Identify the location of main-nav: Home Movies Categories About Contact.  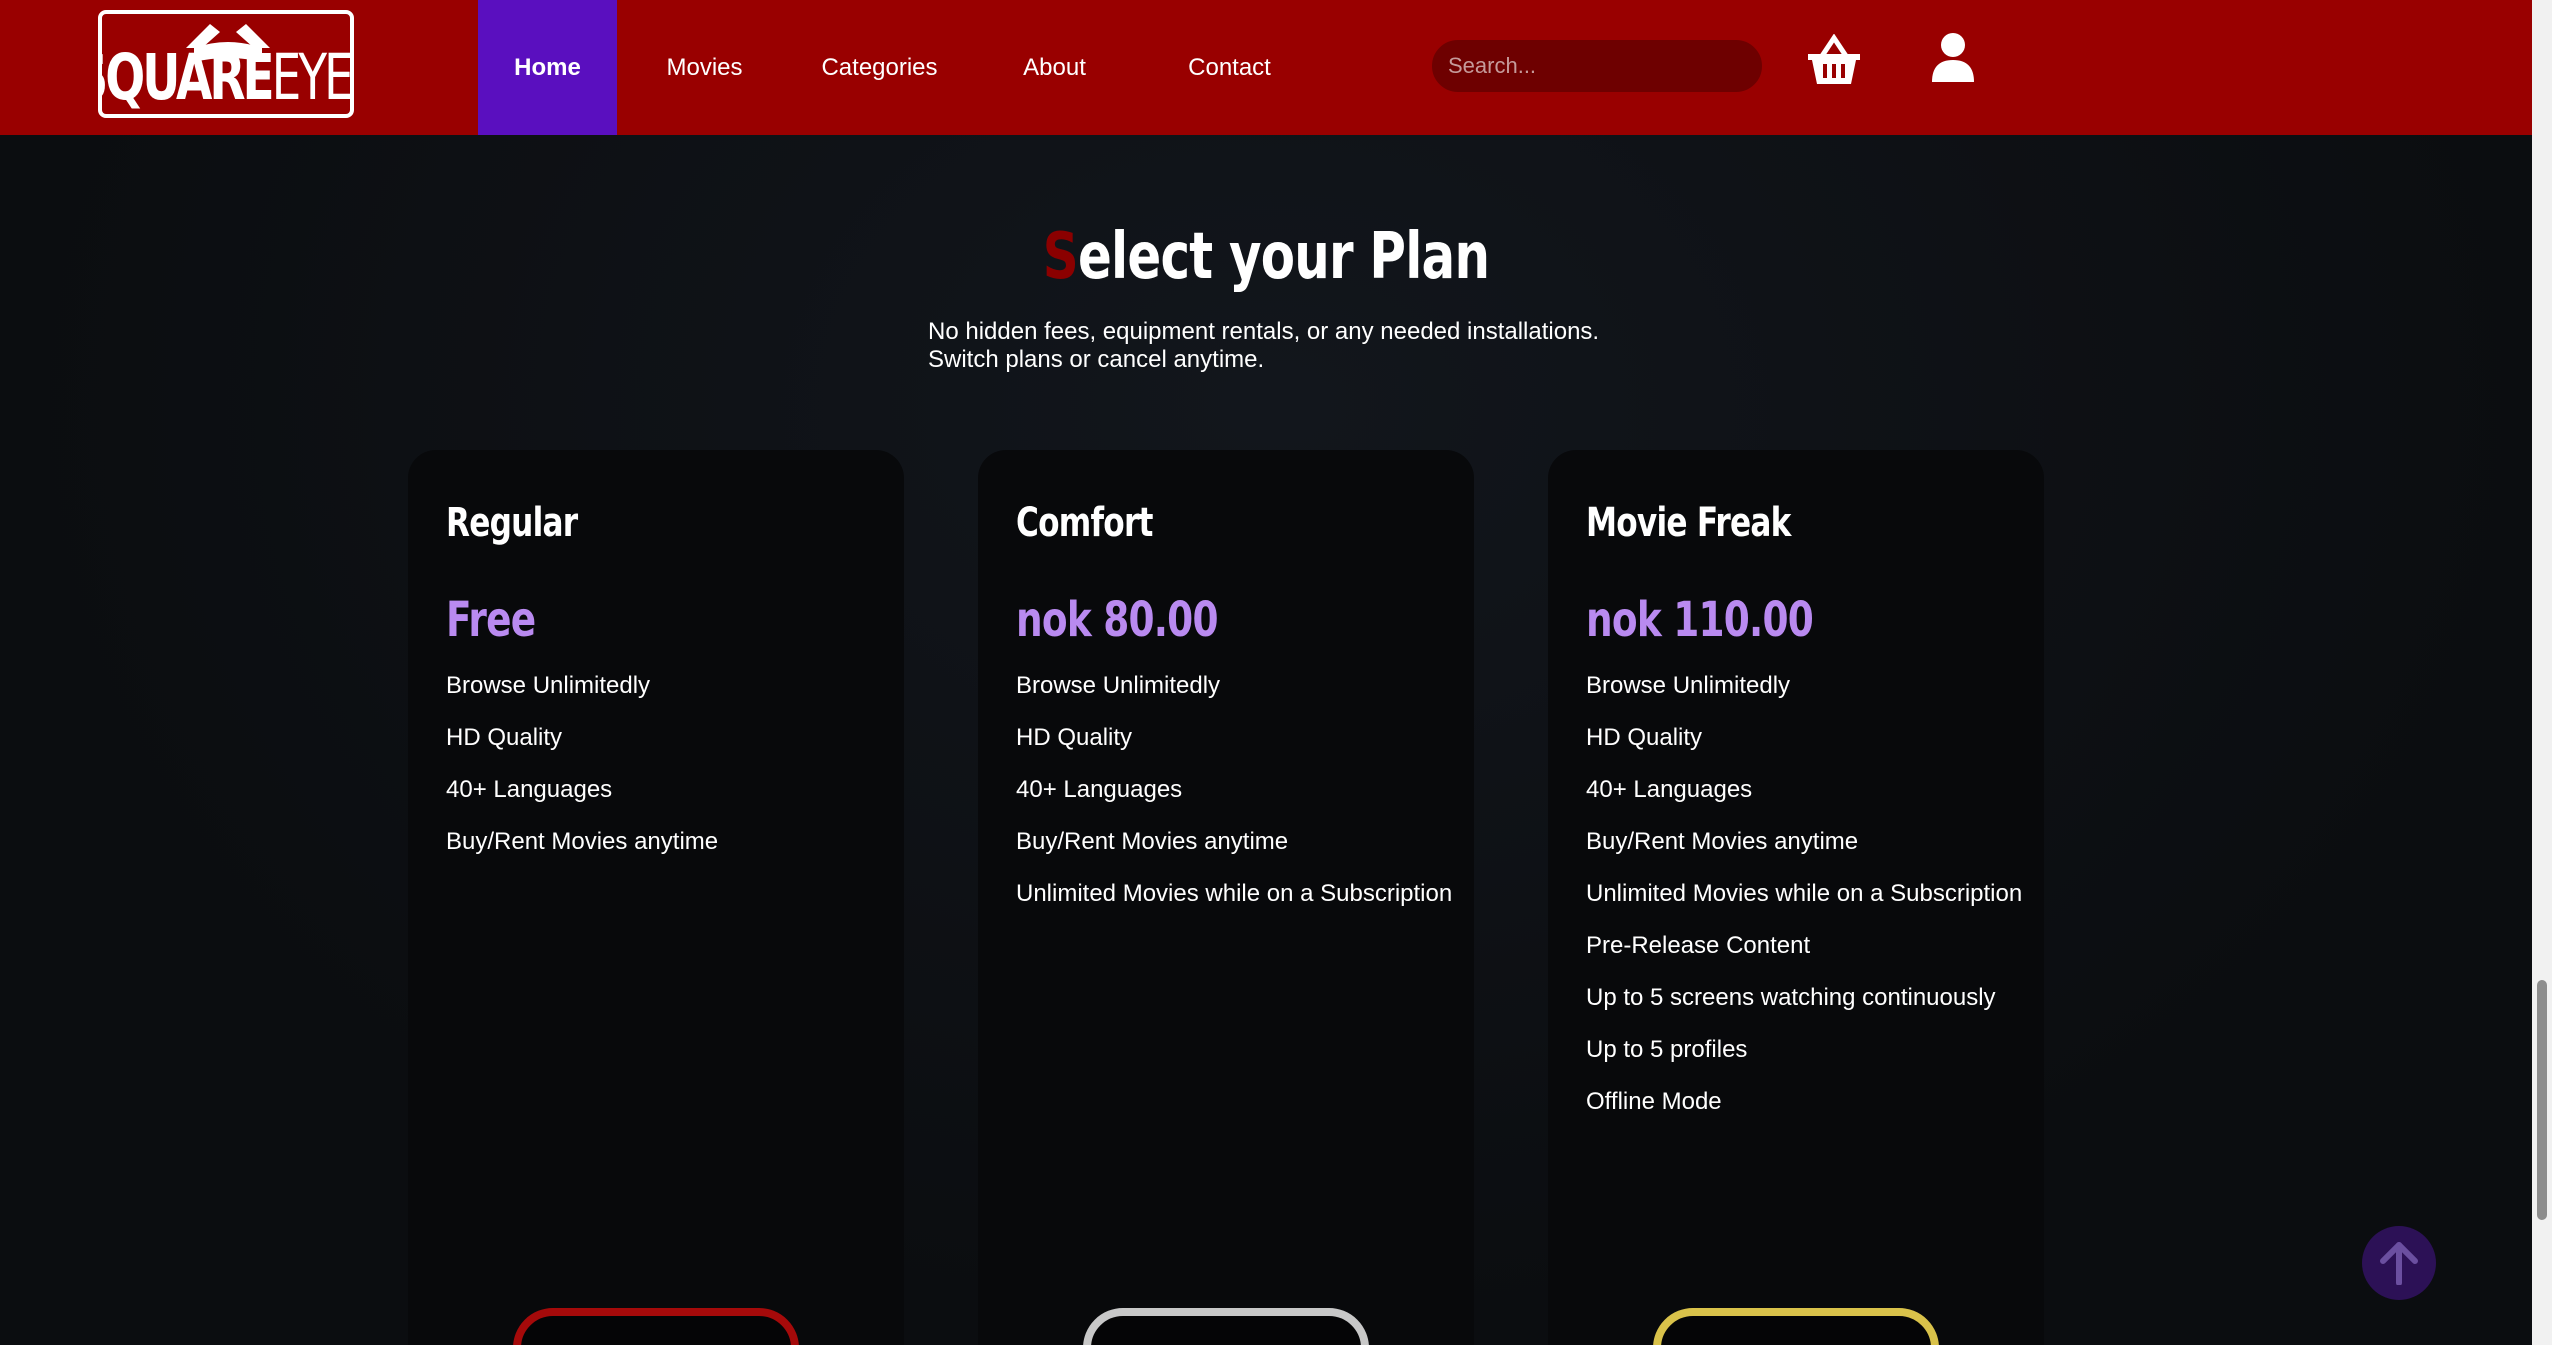
(897, 67).